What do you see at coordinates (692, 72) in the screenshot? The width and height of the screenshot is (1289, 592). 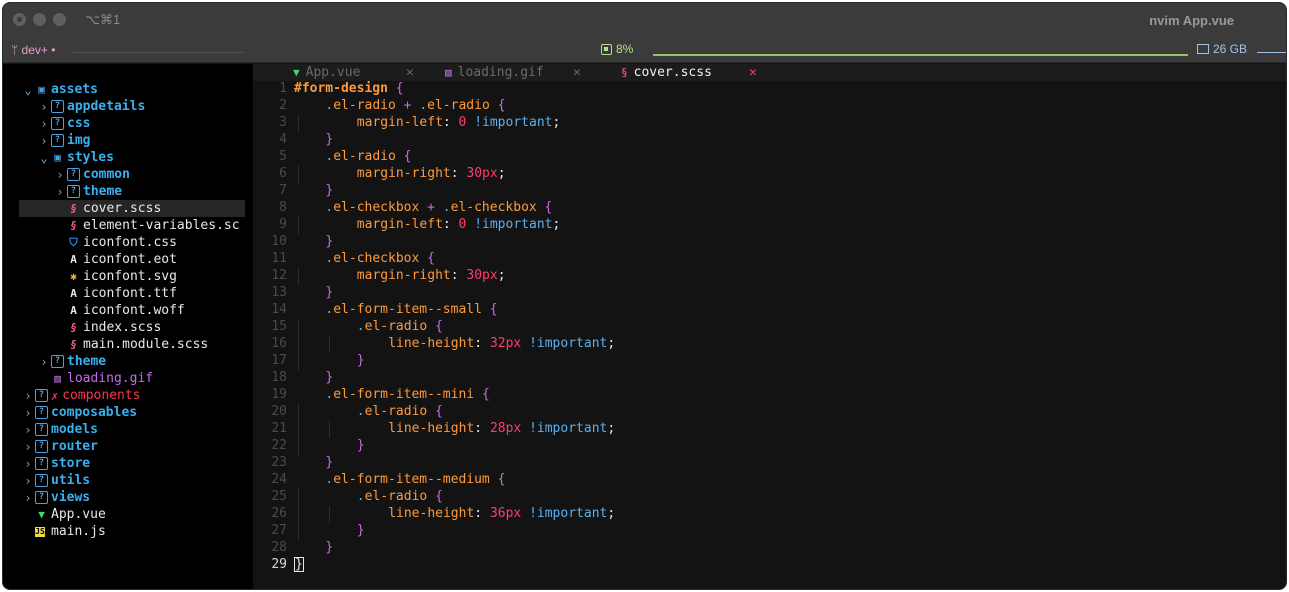 I see `tab-cover-scss: § cover.scss ✕` at bounding box center [692, 72].